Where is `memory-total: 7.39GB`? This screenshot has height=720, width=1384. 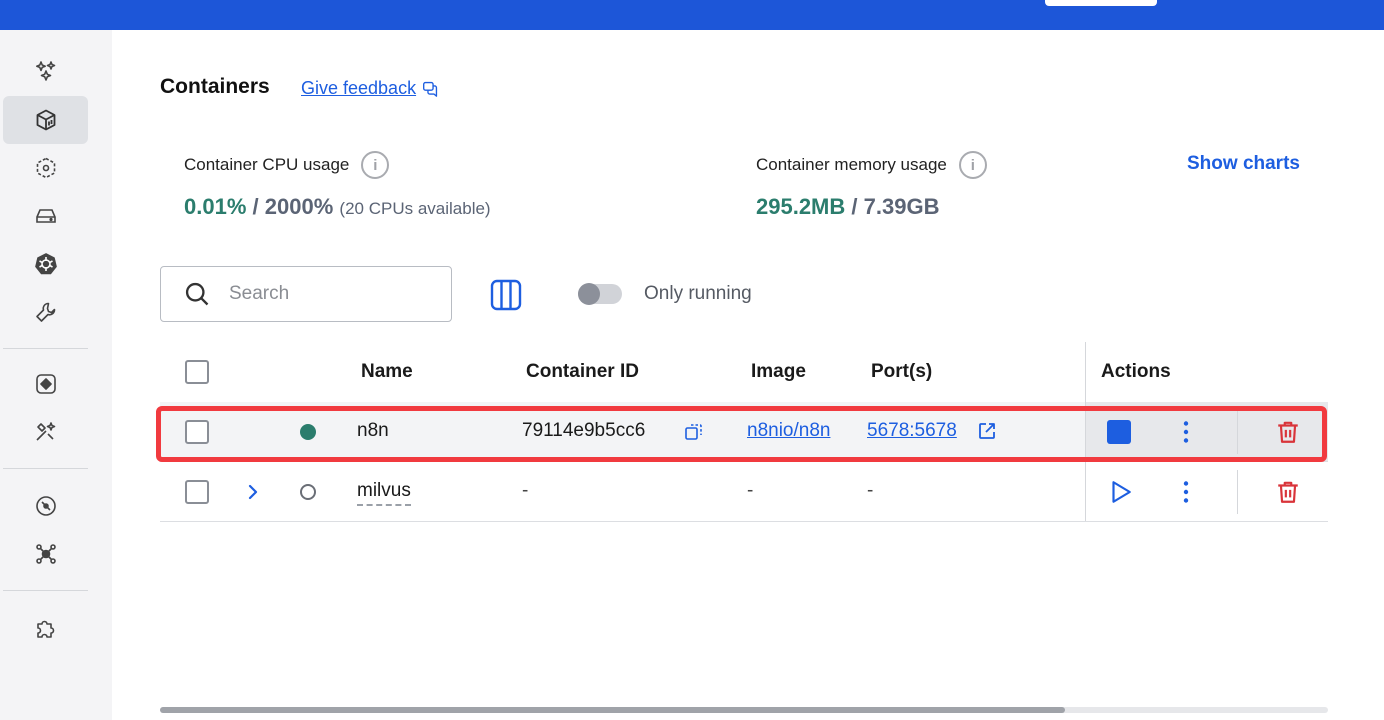 memory-total: 7.39GB is located at coordinates (901, 206).